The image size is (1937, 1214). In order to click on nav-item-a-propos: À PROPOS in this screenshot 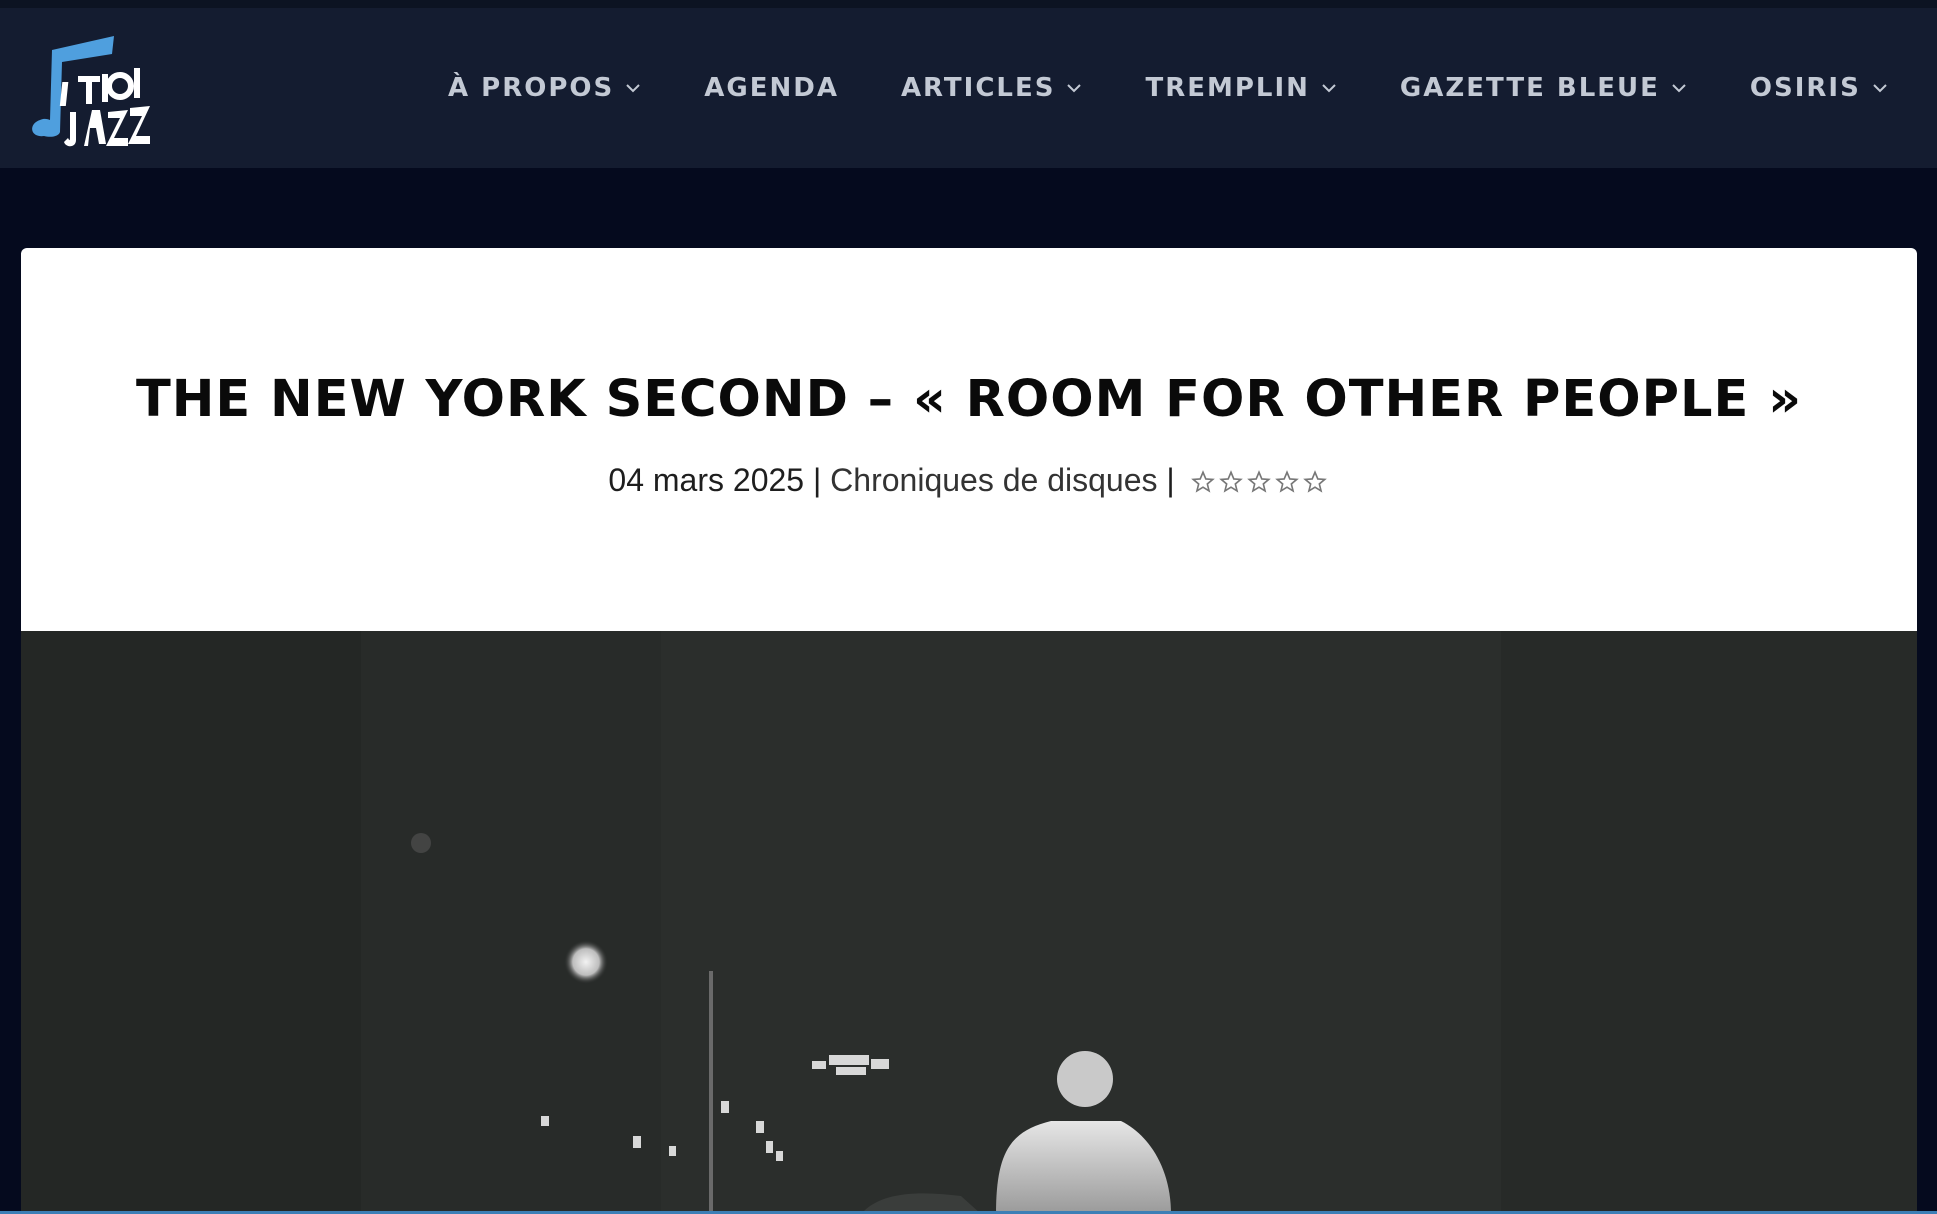, I will do `click(545, 88)`.